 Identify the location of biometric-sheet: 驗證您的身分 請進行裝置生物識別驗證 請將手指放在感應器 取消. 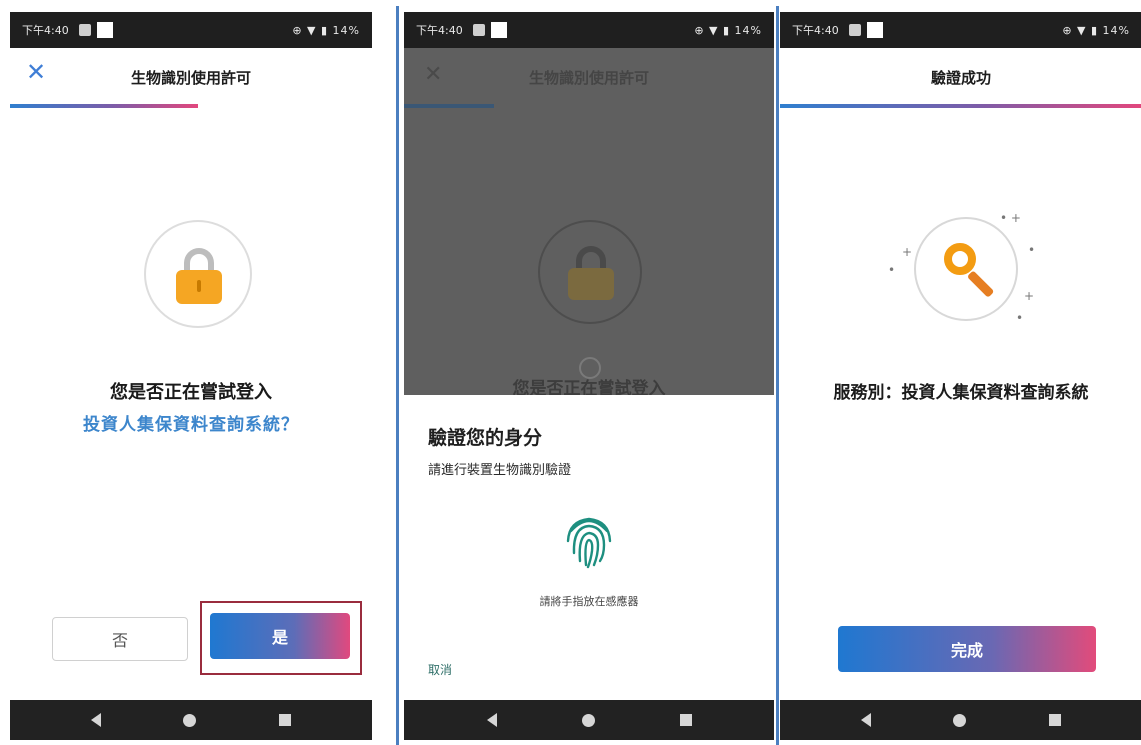
(589, 547).